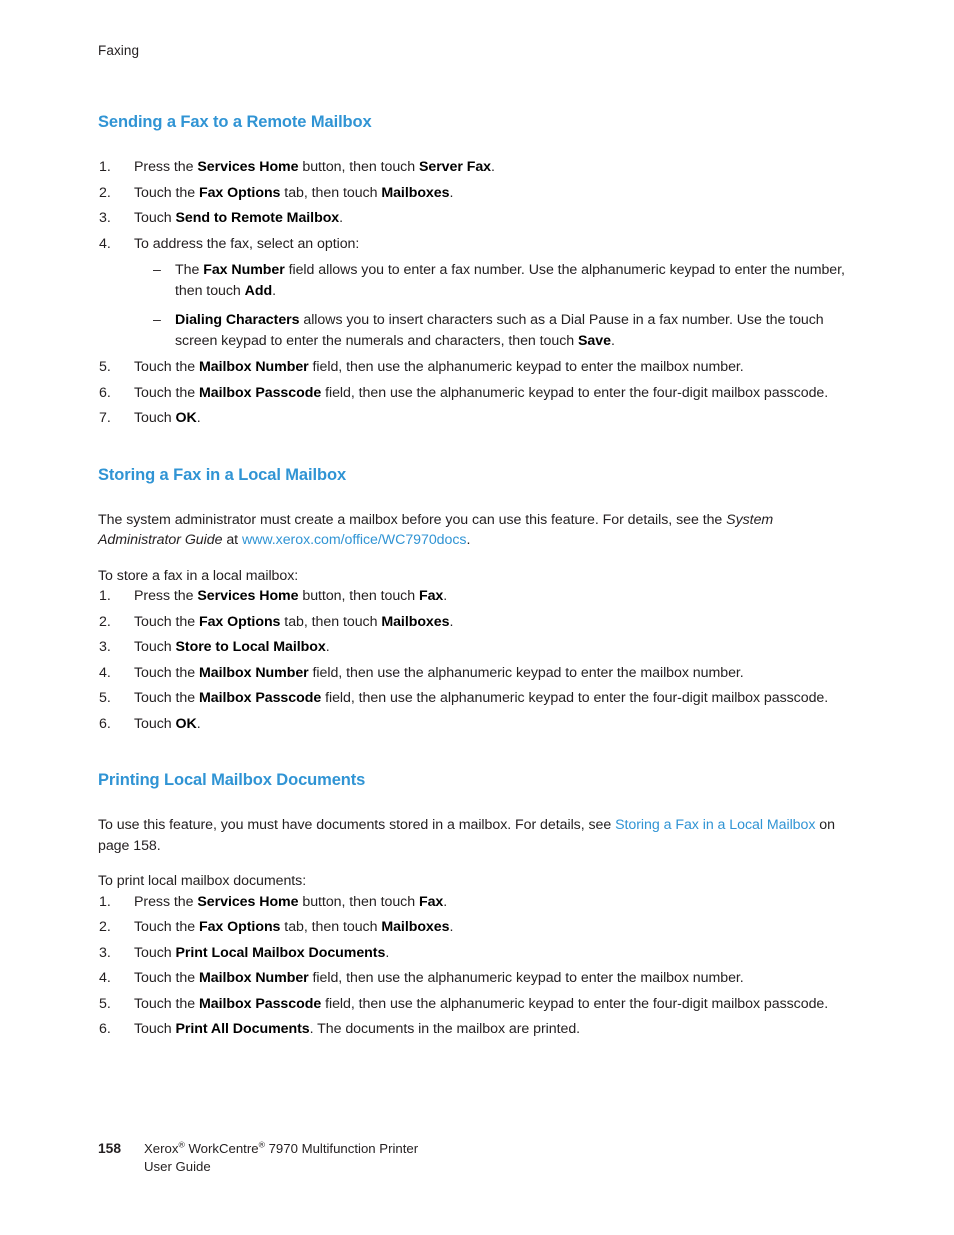  What do you see at coordinates (232, 540) in the screenshot?
I see `text-run: at` at bounding box center [232, 540].